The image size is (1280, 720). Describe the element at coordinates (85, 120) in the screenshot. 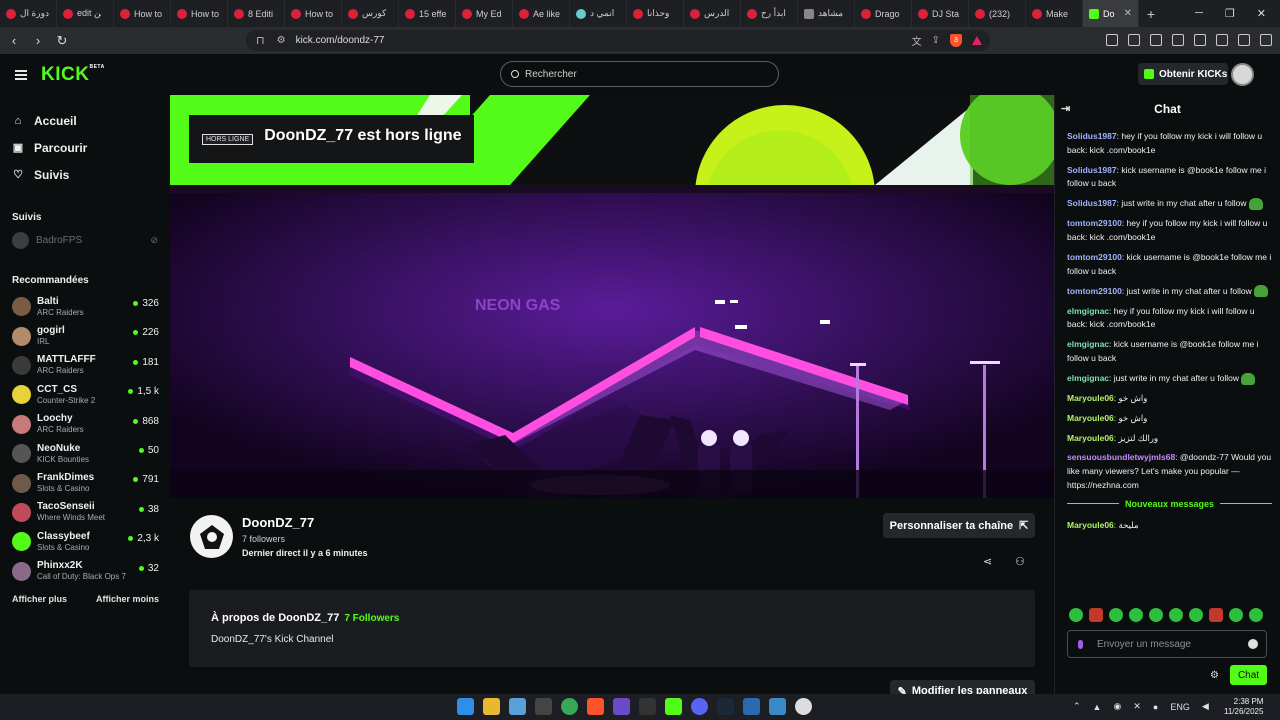

I see `nav-item-accueil: ⌂ Accueil` at that location.